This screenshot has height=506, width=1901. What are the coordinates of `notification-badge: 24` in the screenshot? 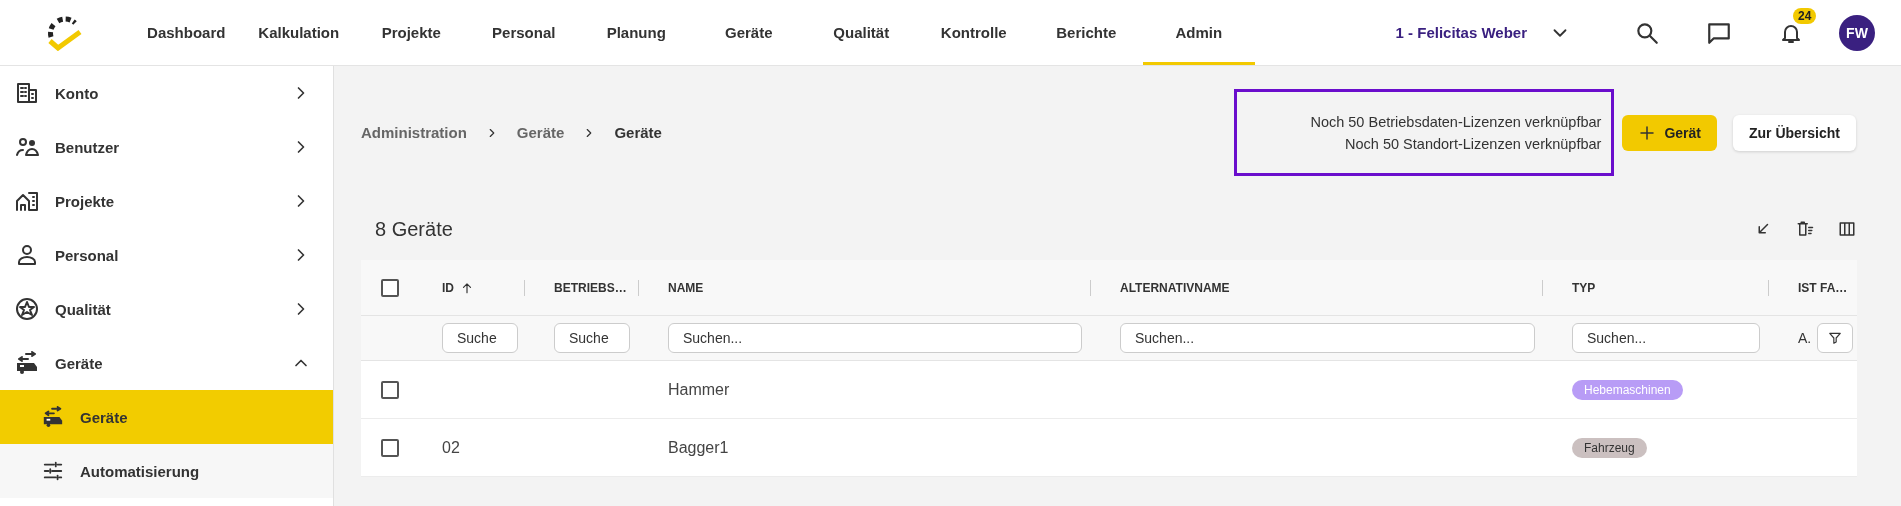 It's located at (1805, 16).